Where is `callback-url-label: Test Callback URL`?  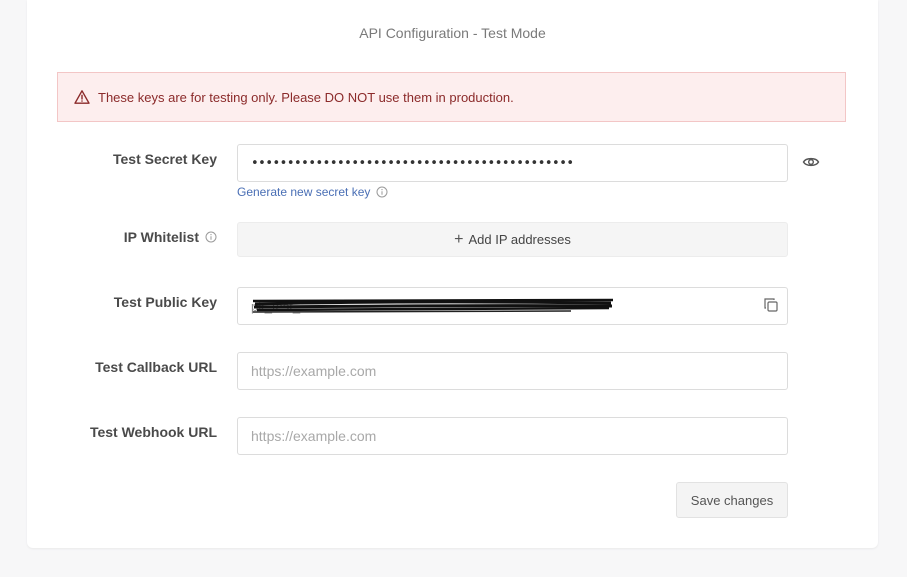 callback-url-label: Test Callback URL is located at coordinates (156, 367).